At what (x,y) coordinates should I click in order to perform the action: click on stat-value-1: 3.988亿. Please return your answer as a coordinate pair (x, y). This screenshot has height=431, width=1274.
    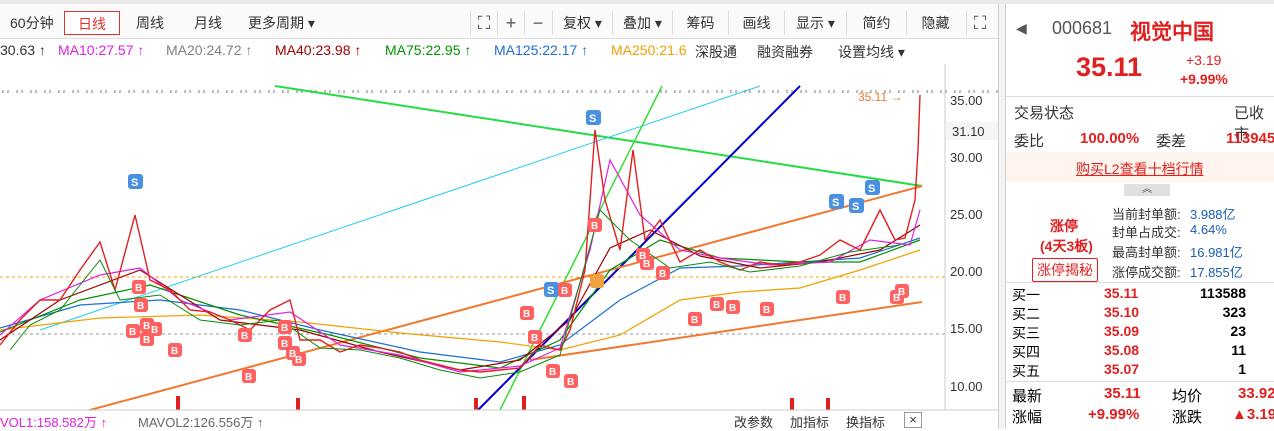
    Looking at the image, I should click on (1213, 214).